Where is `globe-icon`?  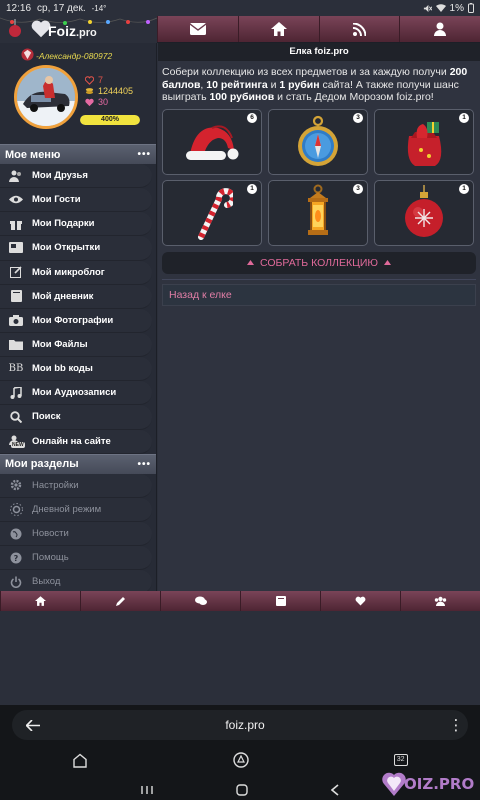 globe-icon is located at coordinates (16, 534).